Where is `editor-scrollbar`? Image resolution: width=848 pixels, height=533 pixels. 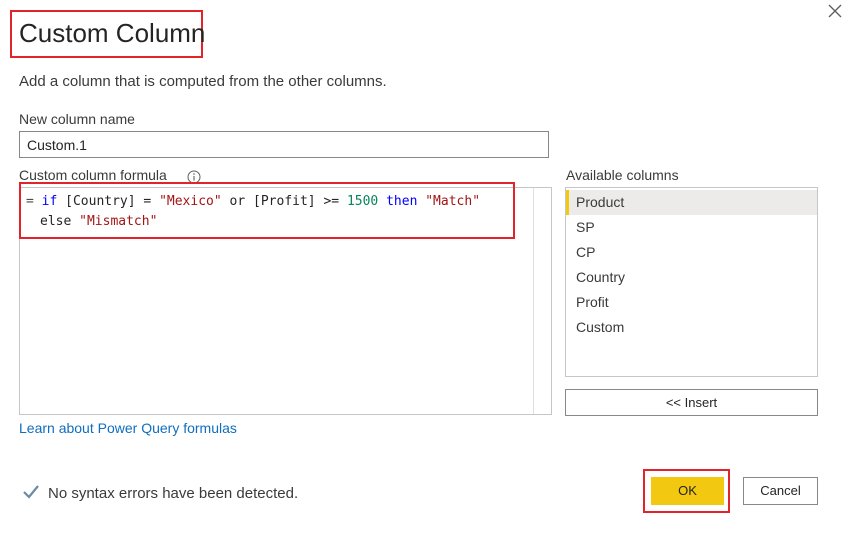 editor-scrollbar is located at coordinates (542, 301).